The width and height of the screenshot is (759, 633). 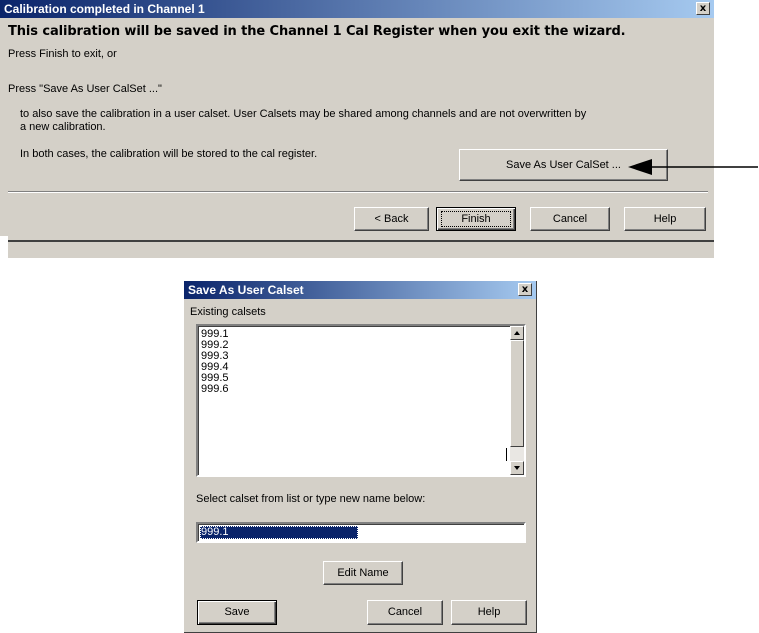 What do you see at coordinates (215, 389) in the screenshot?
I see `list-item: 999.6` at bounding box center [215, 389].